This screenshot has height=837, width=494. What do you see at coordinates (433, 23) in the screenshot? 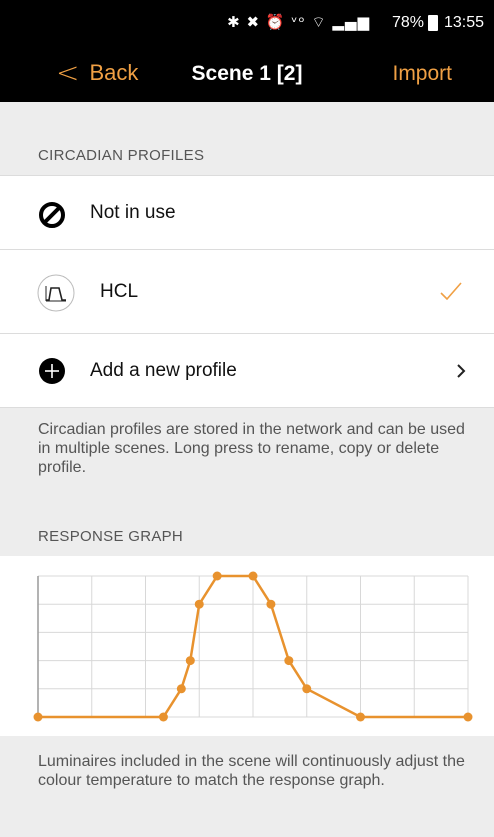
I see `battery-icon` at bounding box center [433, 23].